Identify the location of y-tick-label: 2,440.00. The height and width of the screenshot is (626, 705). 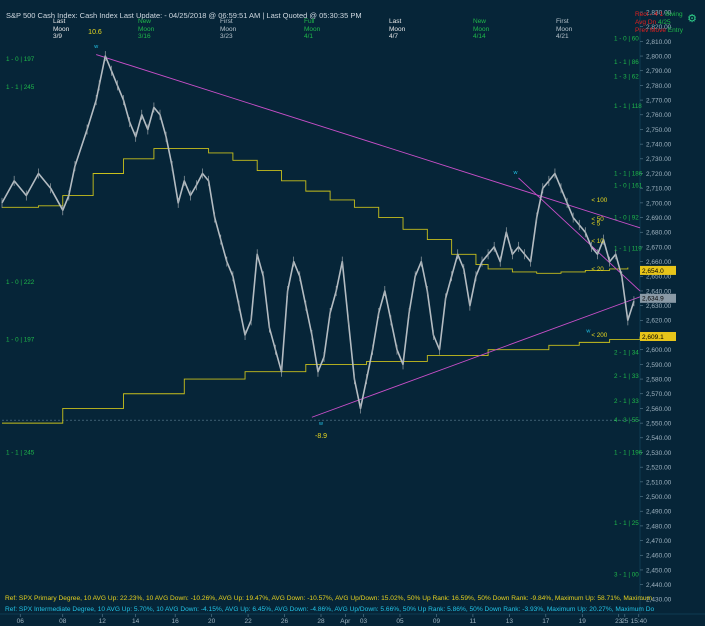
(659, 585).